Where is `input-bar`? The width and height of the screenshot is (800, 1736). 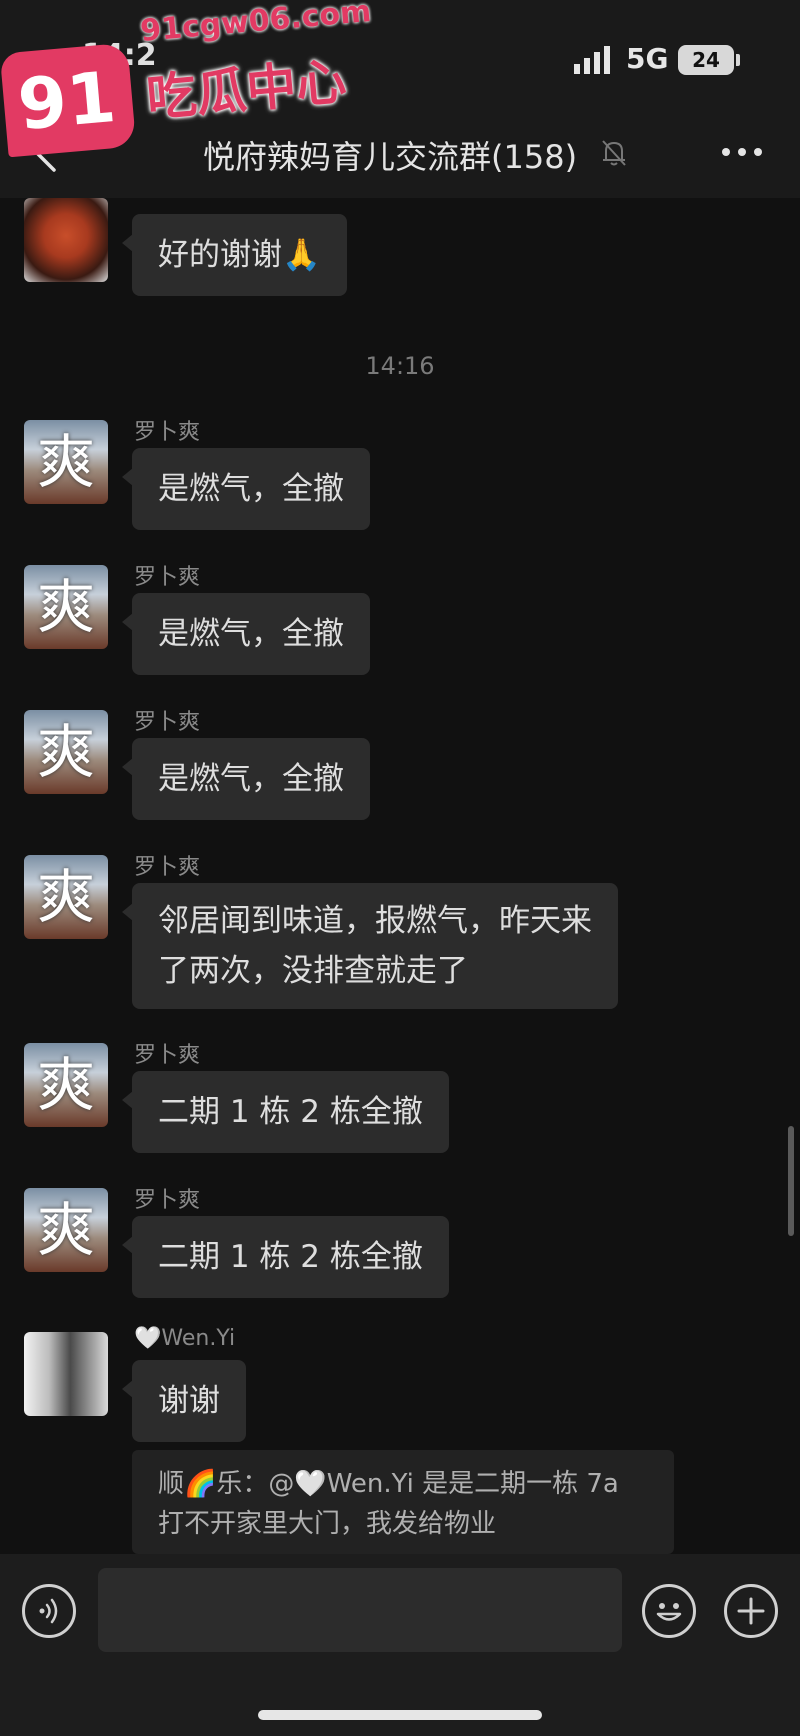
input-bar is located at coordinates (400, 1645).